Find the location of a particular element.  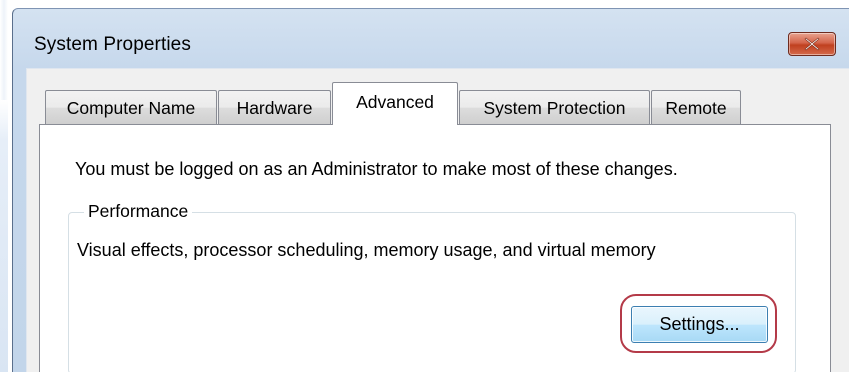

close-icon is located at coordinates (812, 44).